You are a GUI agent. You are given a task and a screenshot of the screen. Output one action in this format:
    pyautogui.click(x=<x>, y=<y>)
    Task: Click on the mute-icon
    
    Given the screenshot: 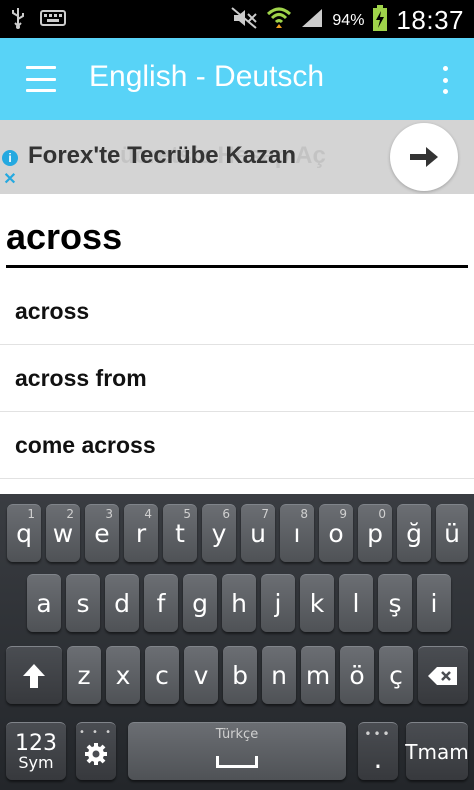 What is the action you would take?
    pyautogui.click(x=244, y=20)
    